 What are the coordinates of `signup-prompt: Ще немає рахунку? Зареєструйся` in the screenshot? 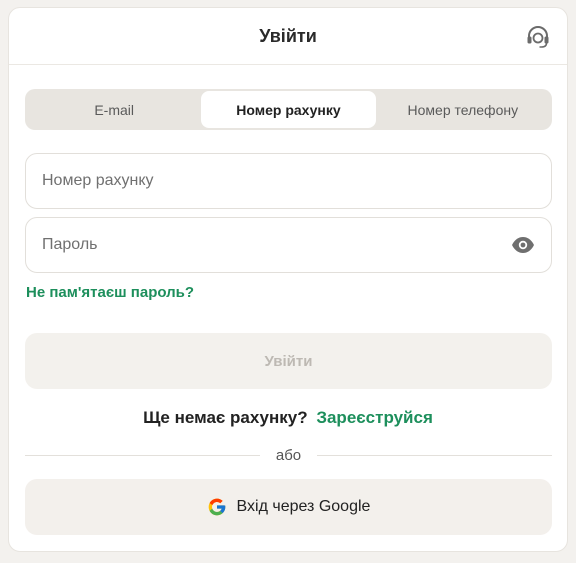 It's located at (288, 418).